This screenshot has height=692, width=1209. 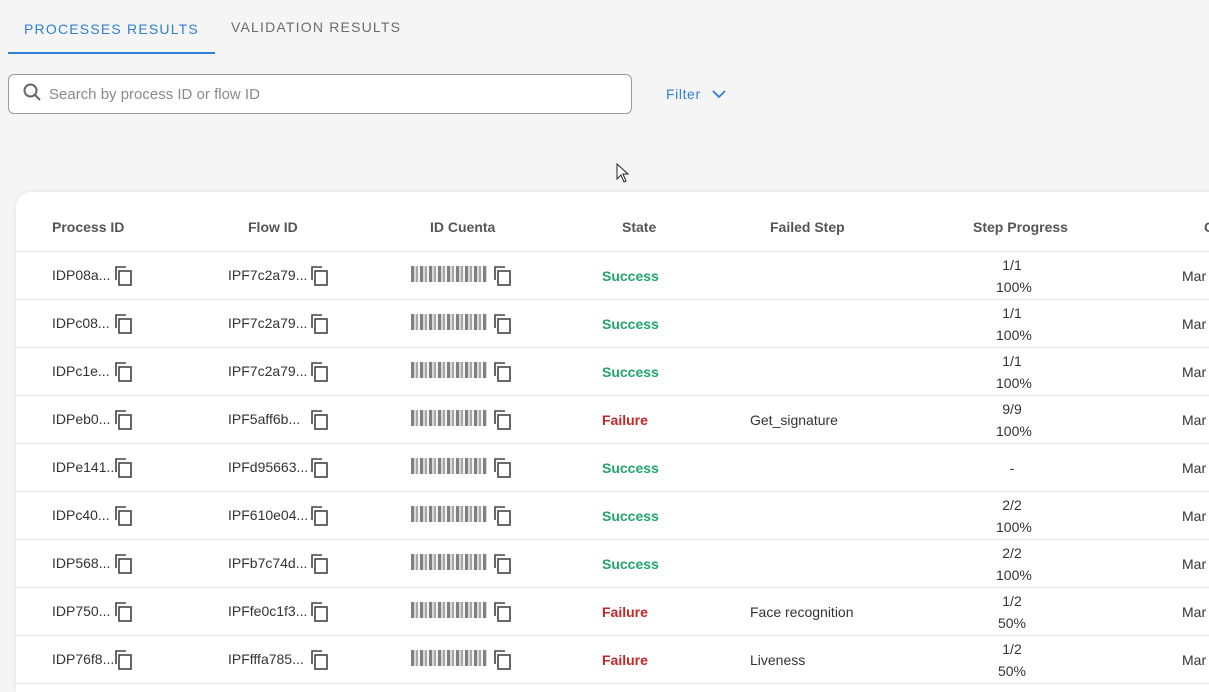 I want to click on header-process-id: Process ID, so click(x=88, y=227).